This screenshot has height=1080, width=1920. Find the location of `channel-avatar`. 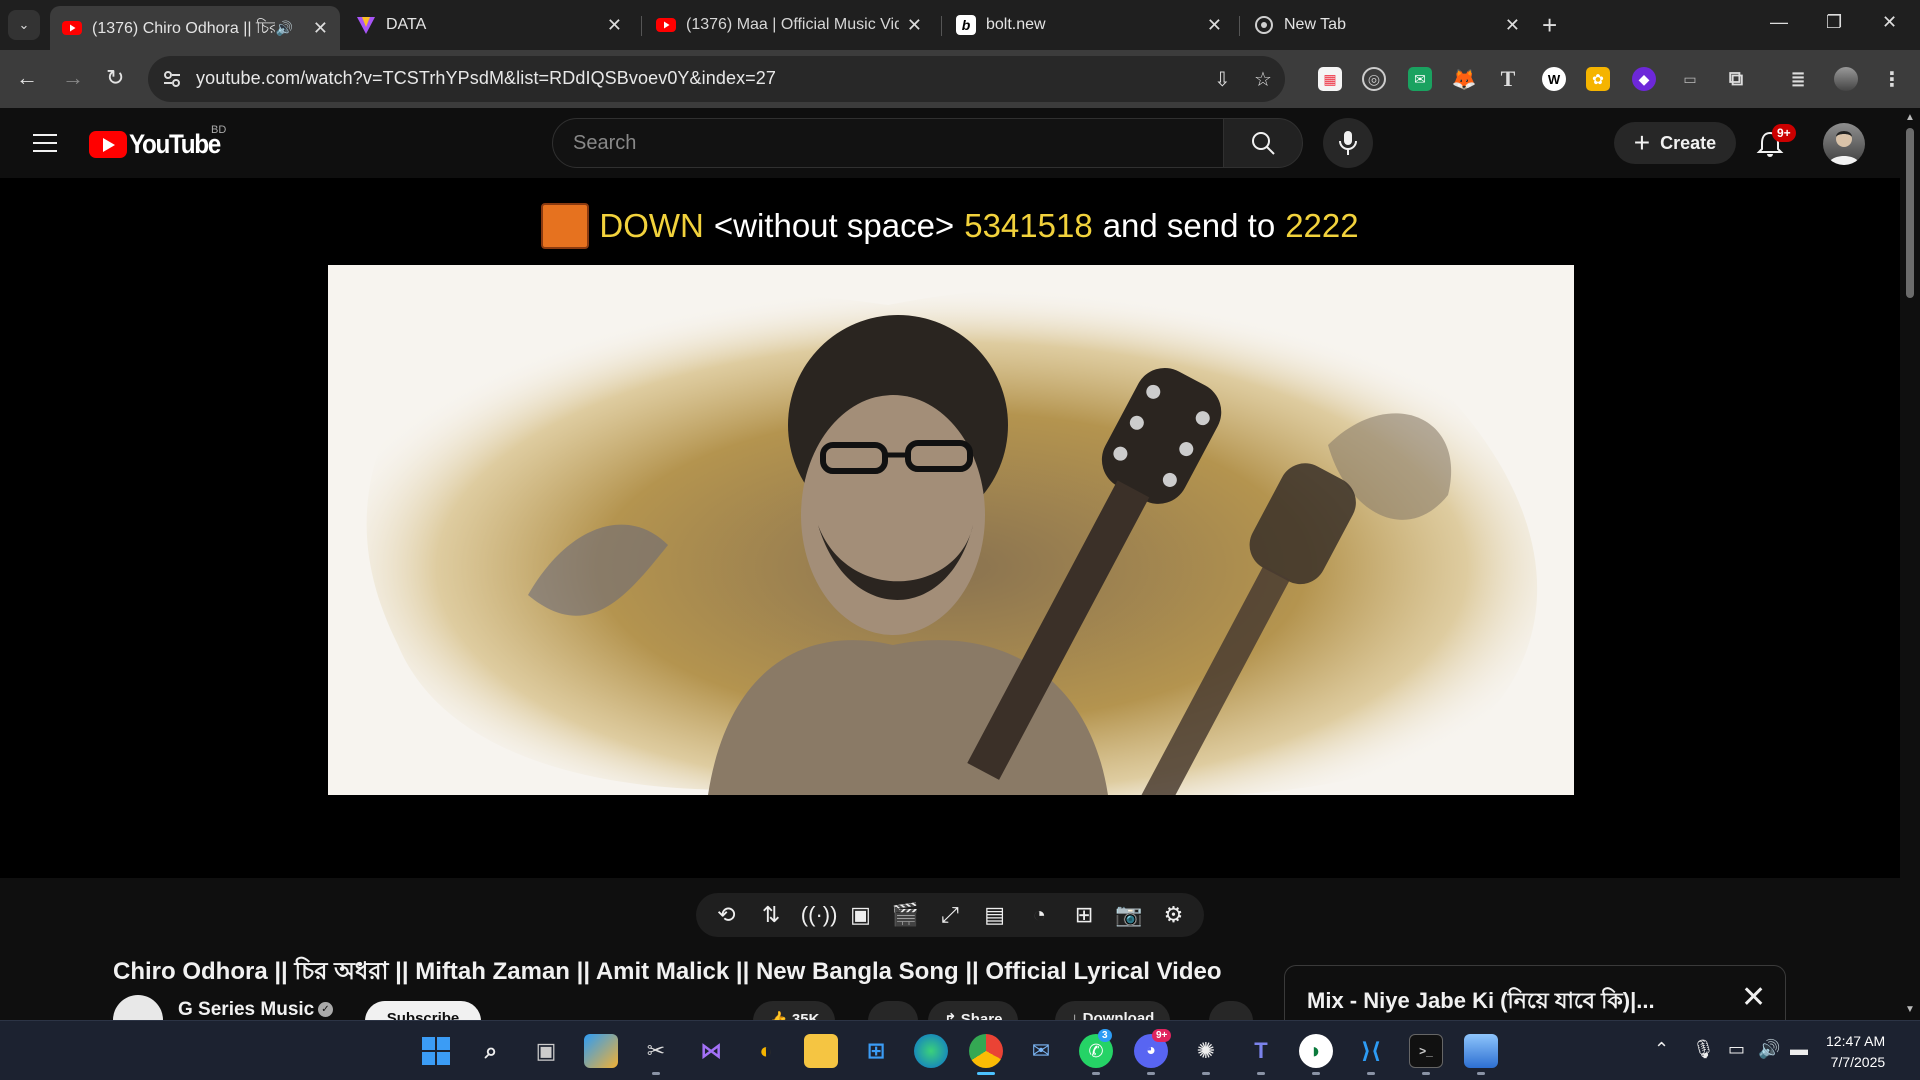

channel-avatar is located at coordinates (138, 1008).